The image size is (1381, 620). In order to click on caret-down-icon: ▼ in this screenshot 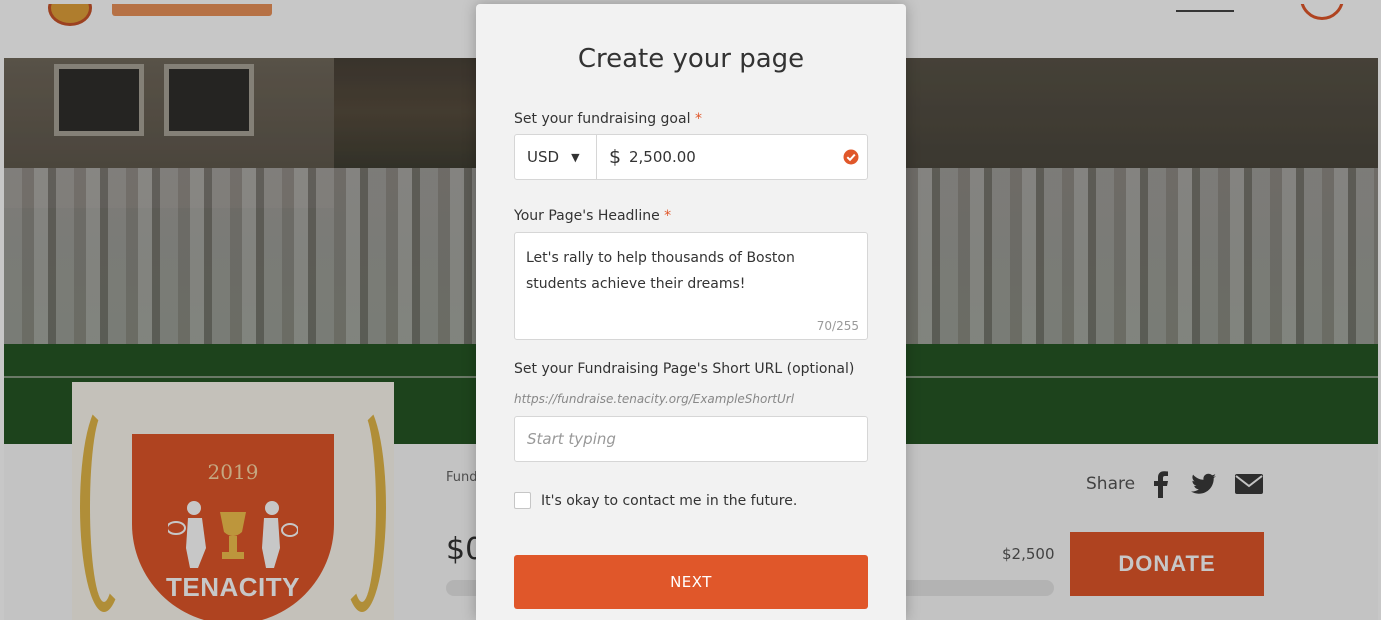, I will do `click(575, 157)`.